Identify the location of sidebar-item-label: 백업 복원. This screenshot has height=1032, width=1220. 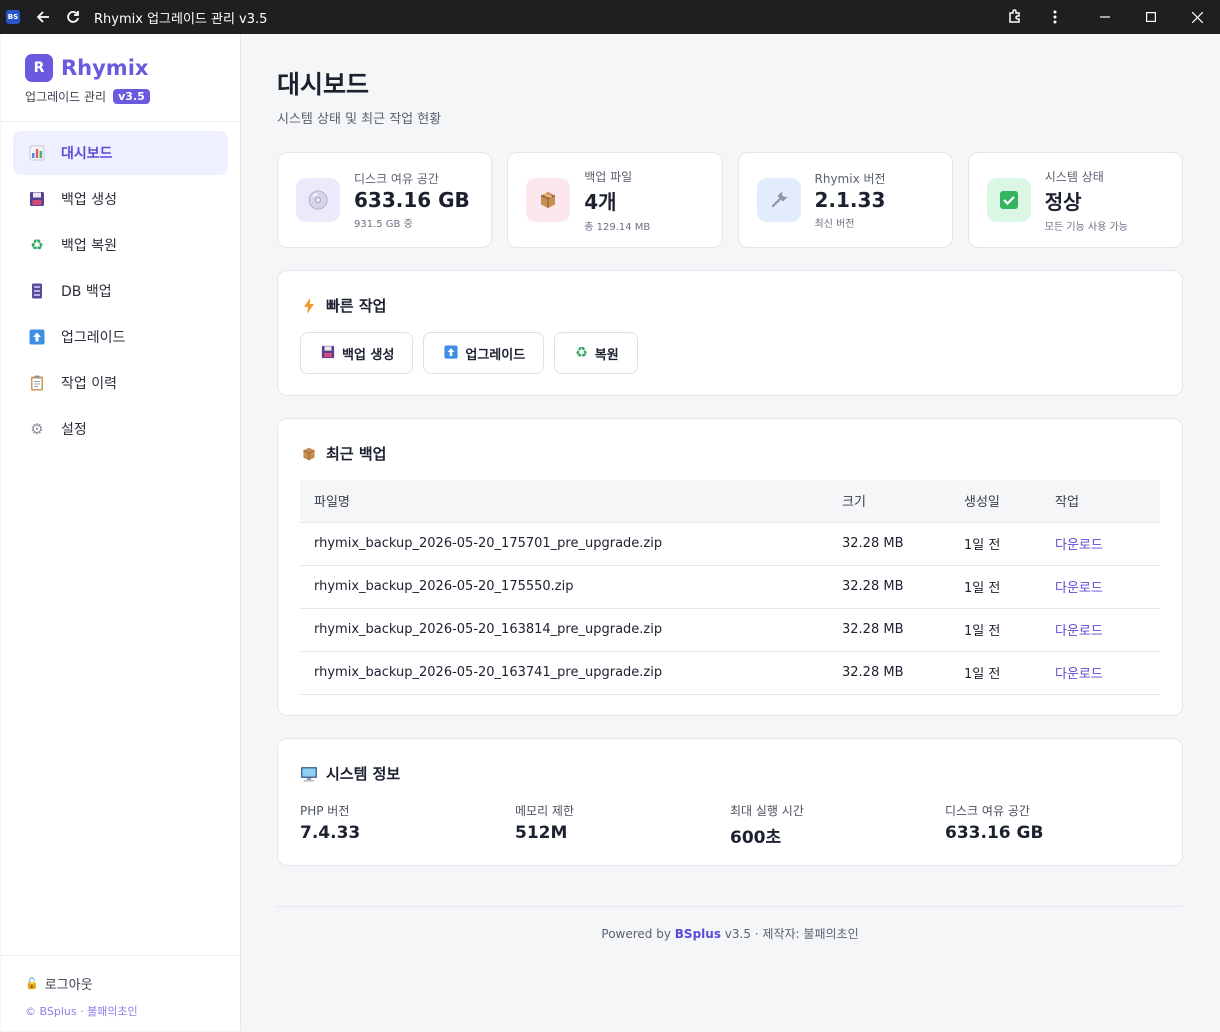
(89, 246).